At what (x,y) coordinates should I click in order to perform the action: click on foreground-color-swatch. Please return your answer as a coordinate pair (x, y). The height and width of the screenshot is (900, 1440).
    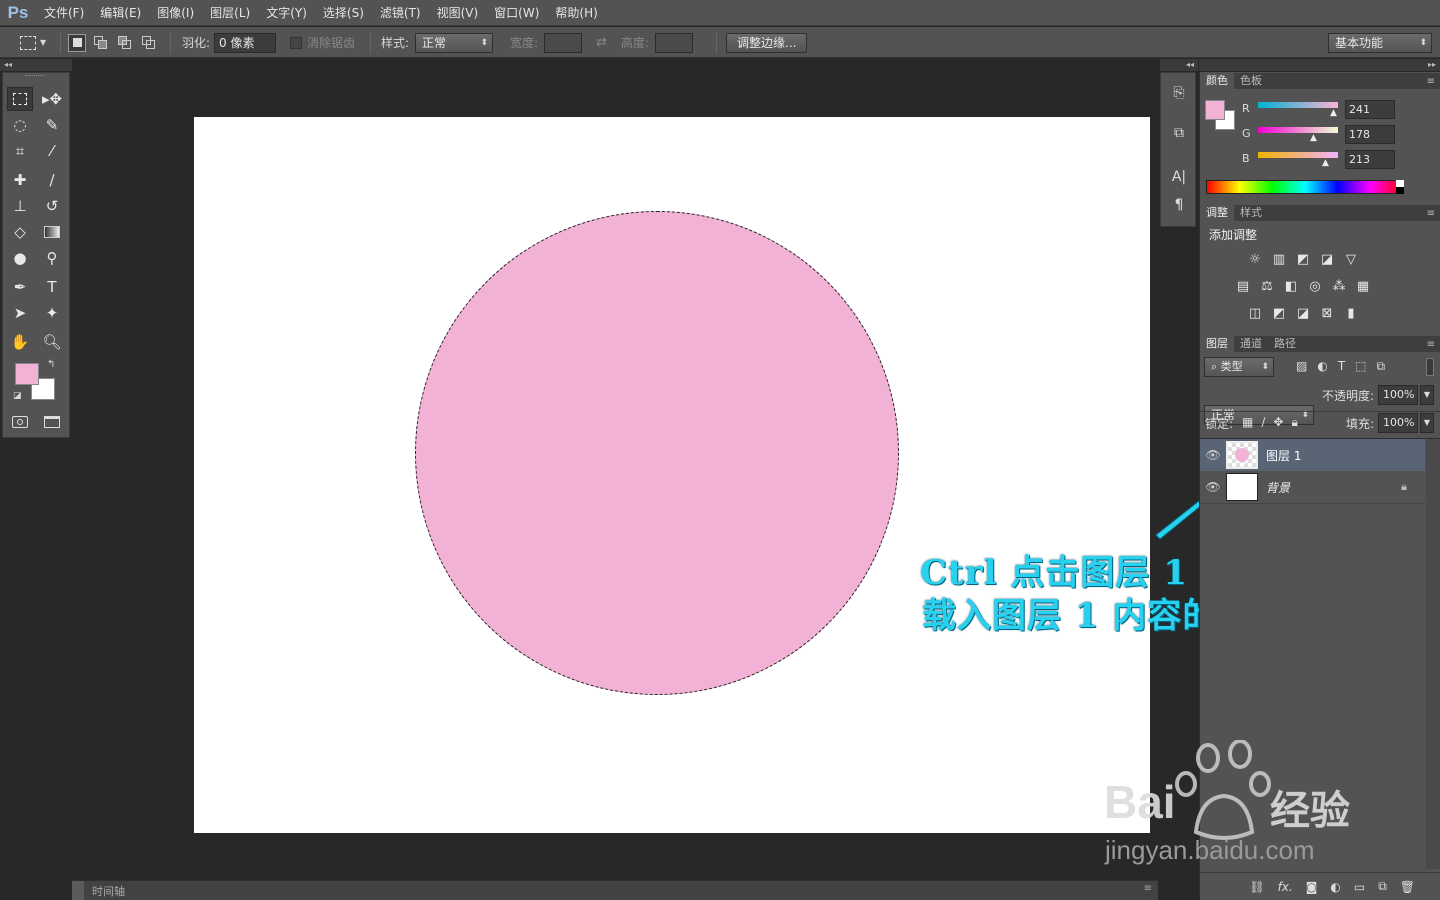
    Looking at the image, I should click on (27, 374).